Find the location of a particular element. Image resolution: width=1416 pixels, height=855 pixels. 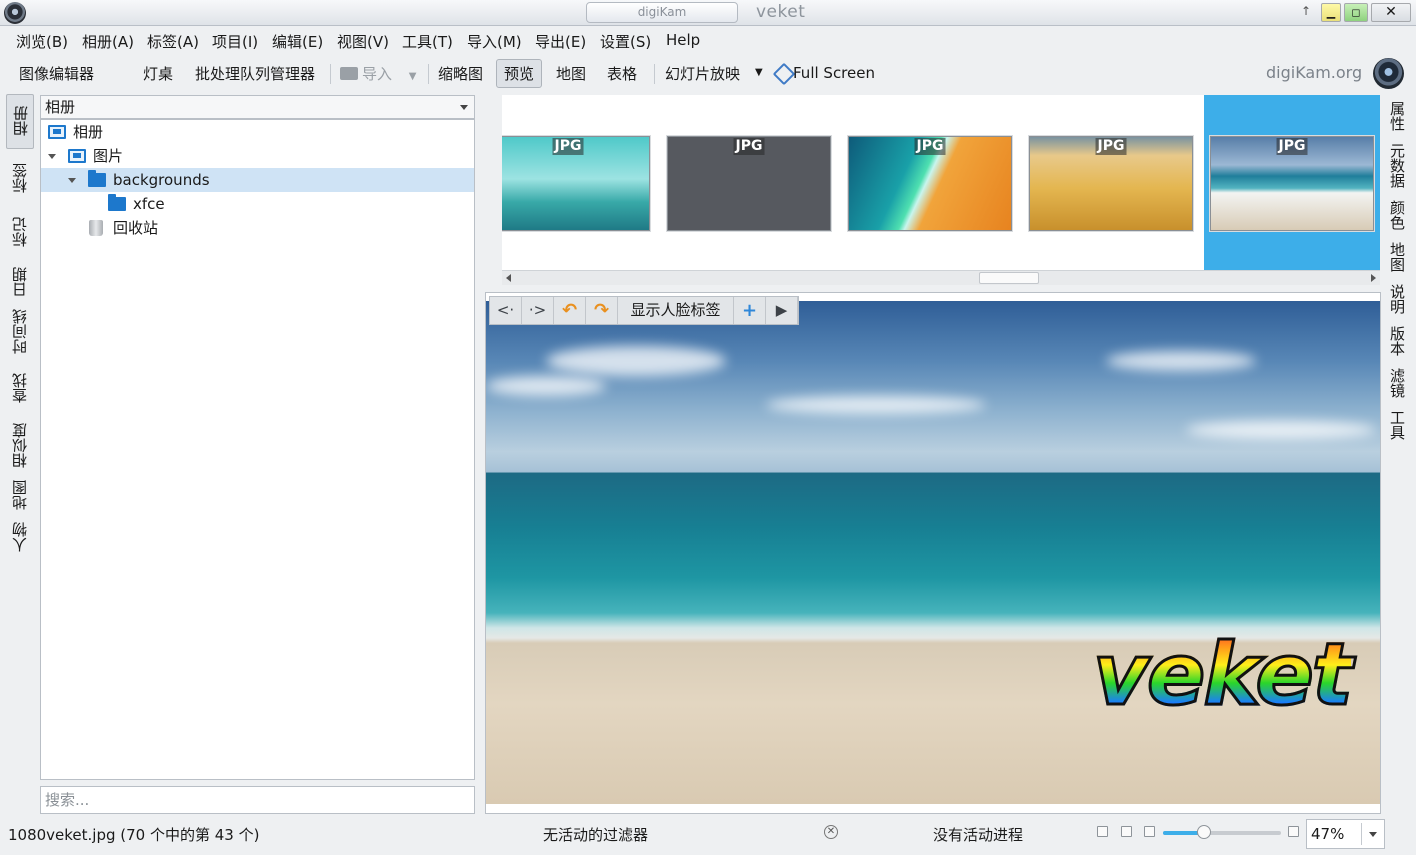

tab-map-right: 地图 is located at coordinates (1397, 257).